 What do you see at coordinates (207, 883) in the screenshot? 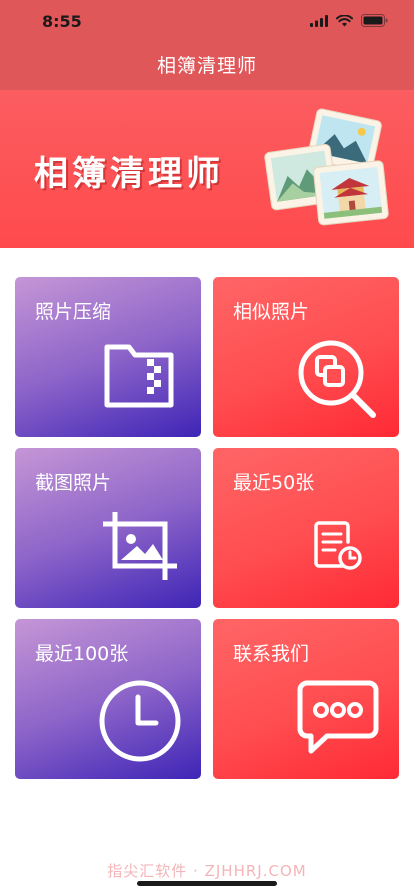
I see `home-indicator` at bounding box center [207, 883].